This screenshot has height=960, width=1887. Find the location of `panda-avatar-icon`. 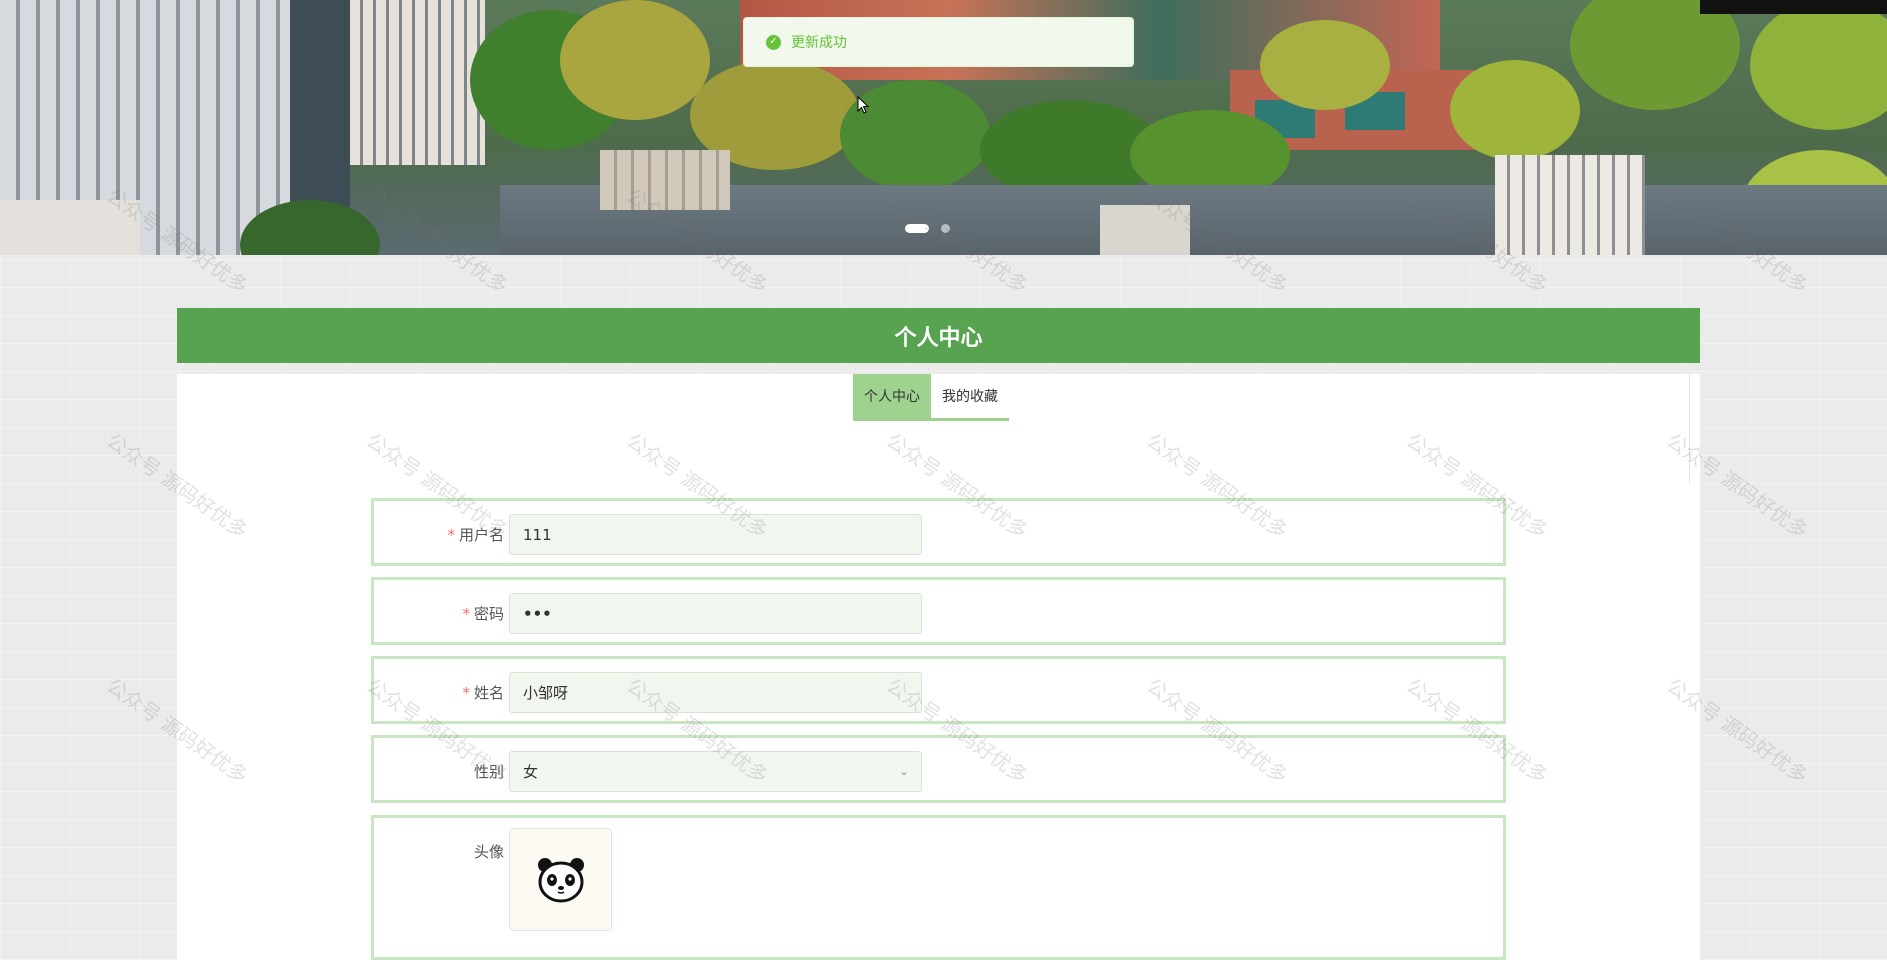

panda-avatar-icon is located at coordinates (560, 879).